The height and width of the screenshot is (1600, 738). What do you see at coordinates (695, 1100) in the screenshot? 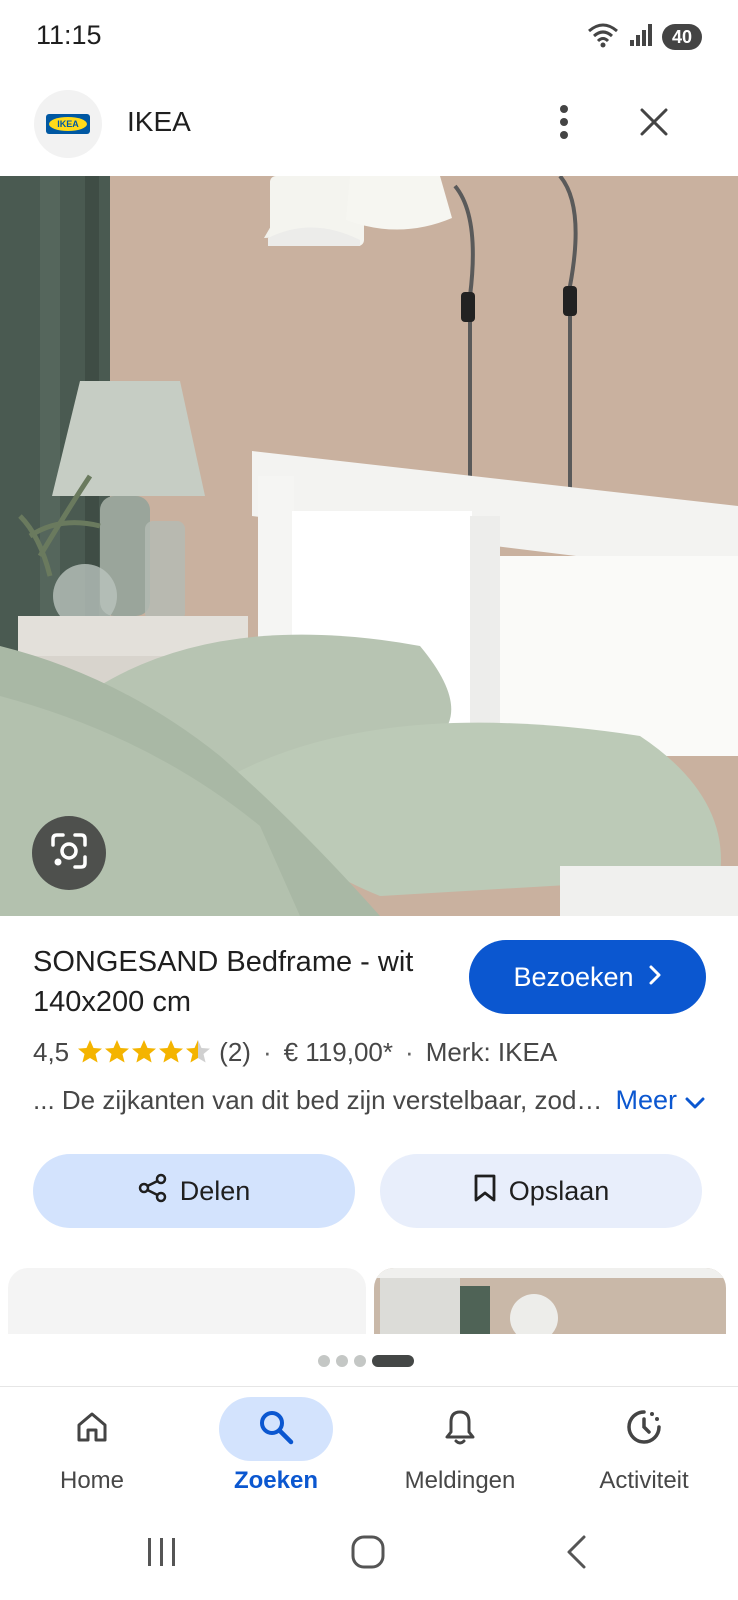
I see `chevron-down-icon` at bounding box center [695, 1100].